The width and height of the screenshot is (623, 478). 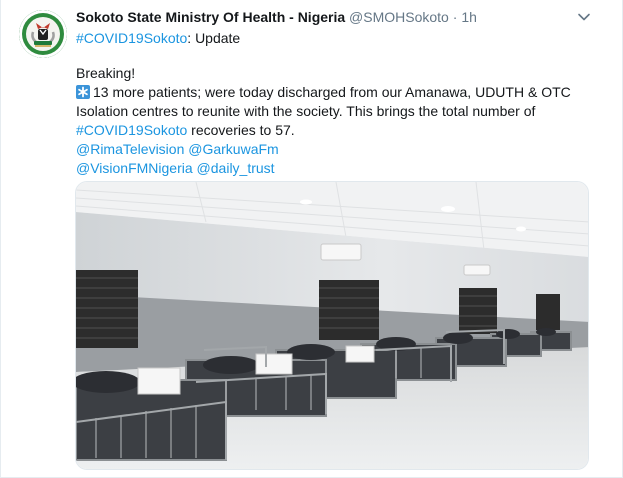 What do you see at coordinates (134, 168) in the screenshot?
I see `mention-link: @VisionFMNigeria` at bounding box center [134, 168].